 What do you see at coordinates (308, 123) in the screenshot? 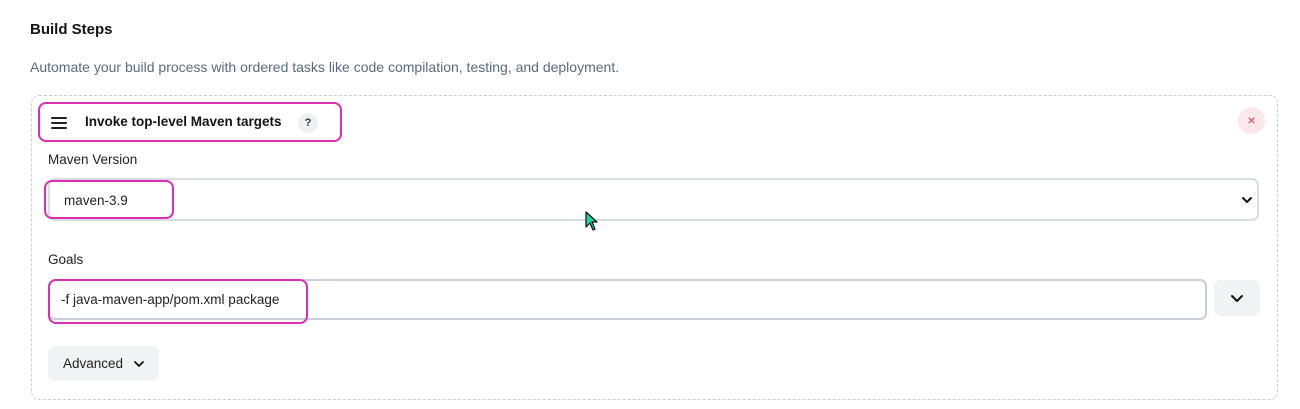
I see `help-icon: ?` at bounding box center [308, 123].